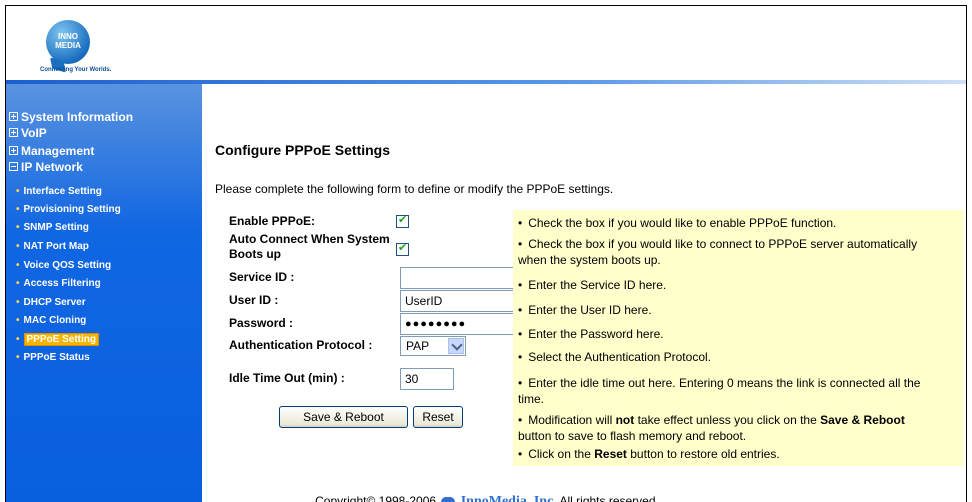  What do you see at coordinates (418, 346) in the screenshot?
I see `auth-protocol-value: PAP` at bounding box center [418, 346].